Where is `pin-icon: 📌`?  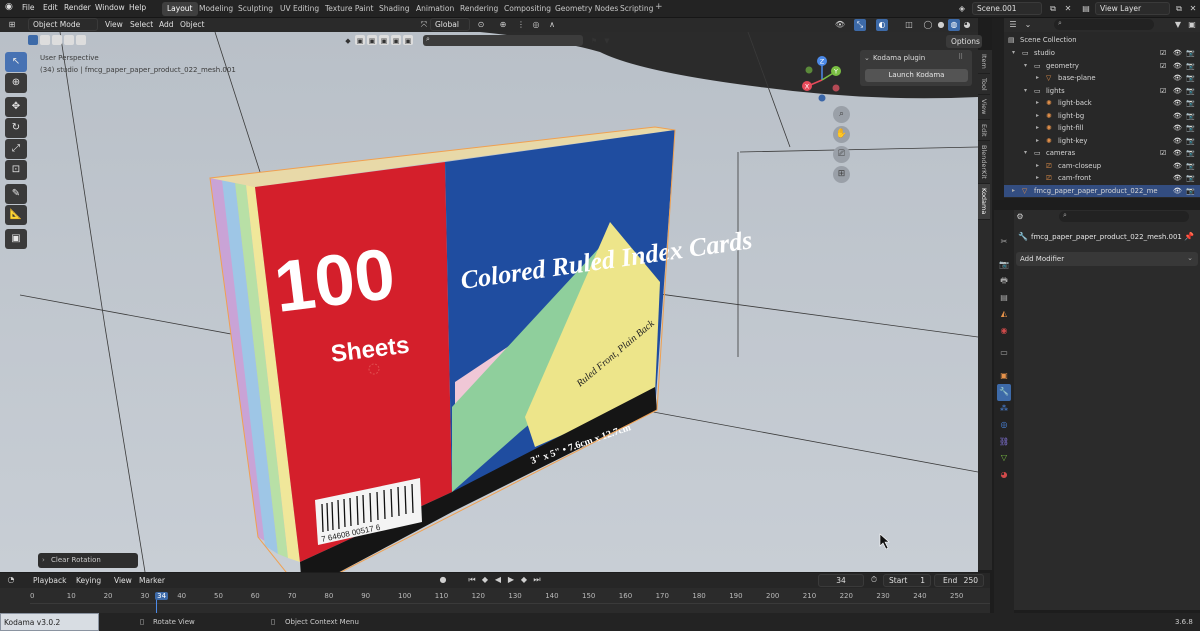
pin-icon: 📌 is located at coordinates (1189, 236).